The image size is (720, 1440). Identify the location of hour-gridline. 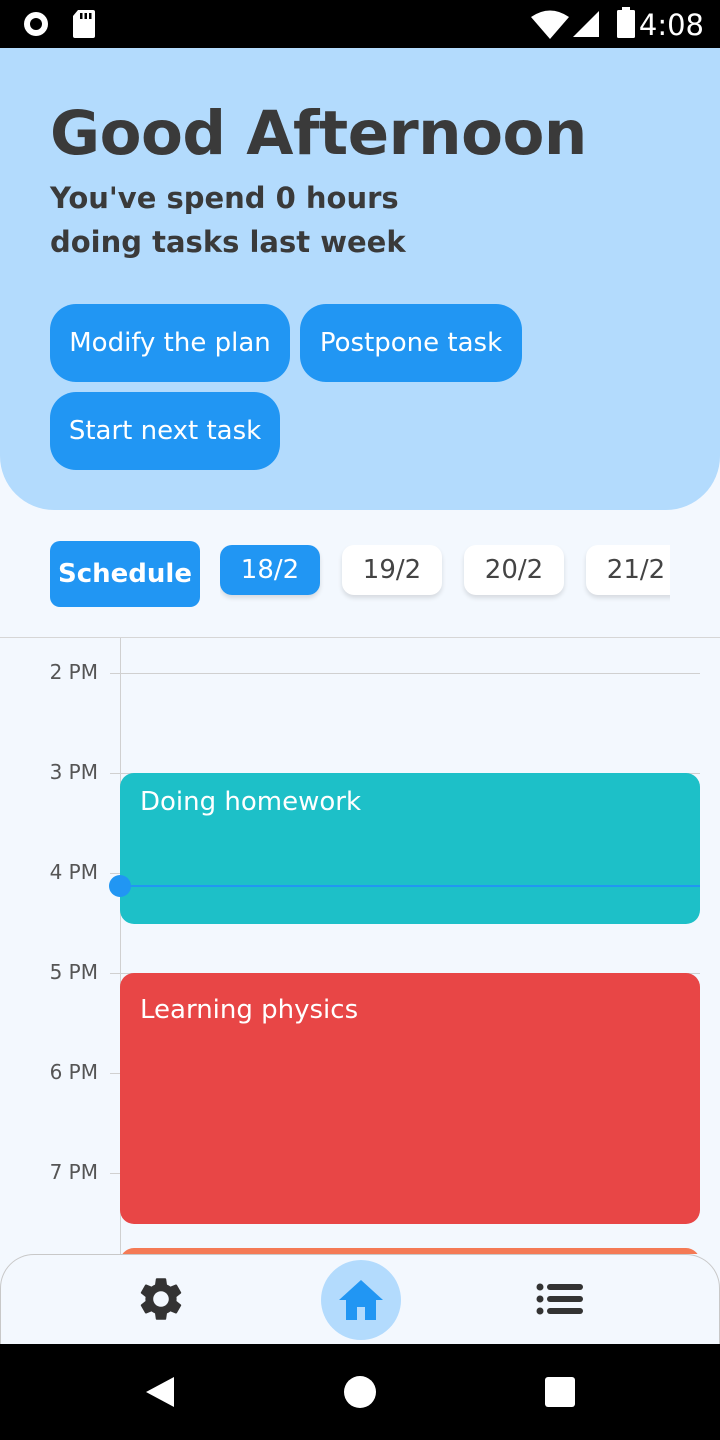
(405, 673).